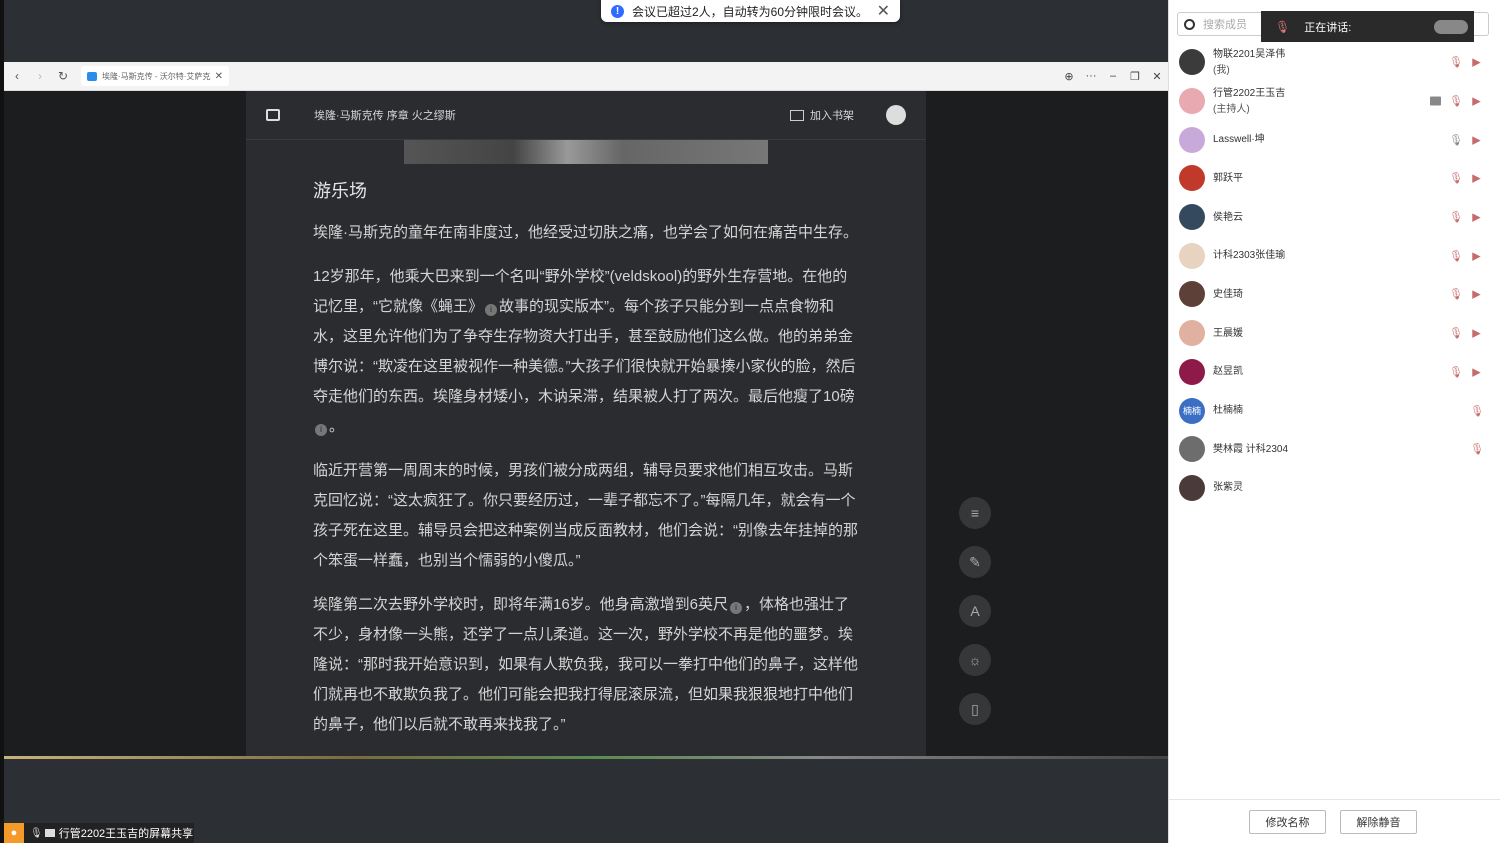 The image size is (1500, 843). I want to click on search-icon, so click(1189, 24).